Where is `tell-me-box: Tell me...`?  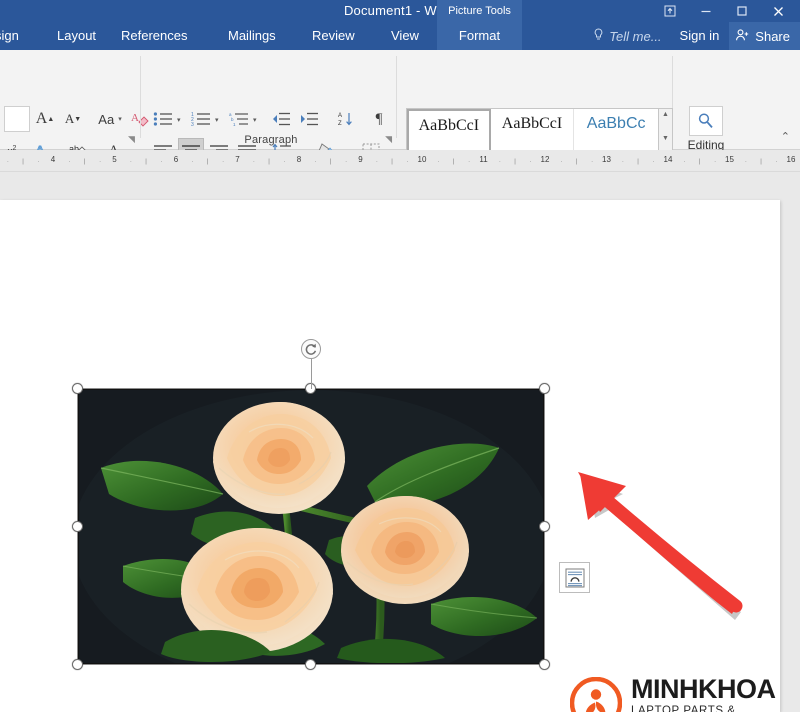 tell-me-box: Tell me... is located at coordinates (627, 36).